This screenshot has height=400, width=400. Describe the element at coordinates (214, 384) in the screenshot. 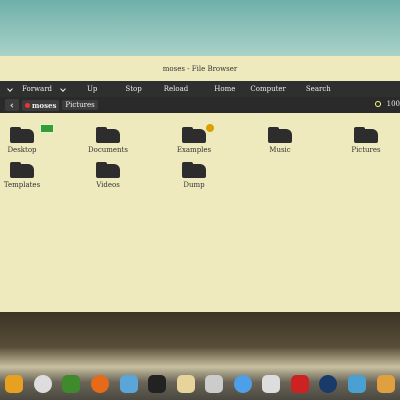

I see `headphones-icon` at that location.